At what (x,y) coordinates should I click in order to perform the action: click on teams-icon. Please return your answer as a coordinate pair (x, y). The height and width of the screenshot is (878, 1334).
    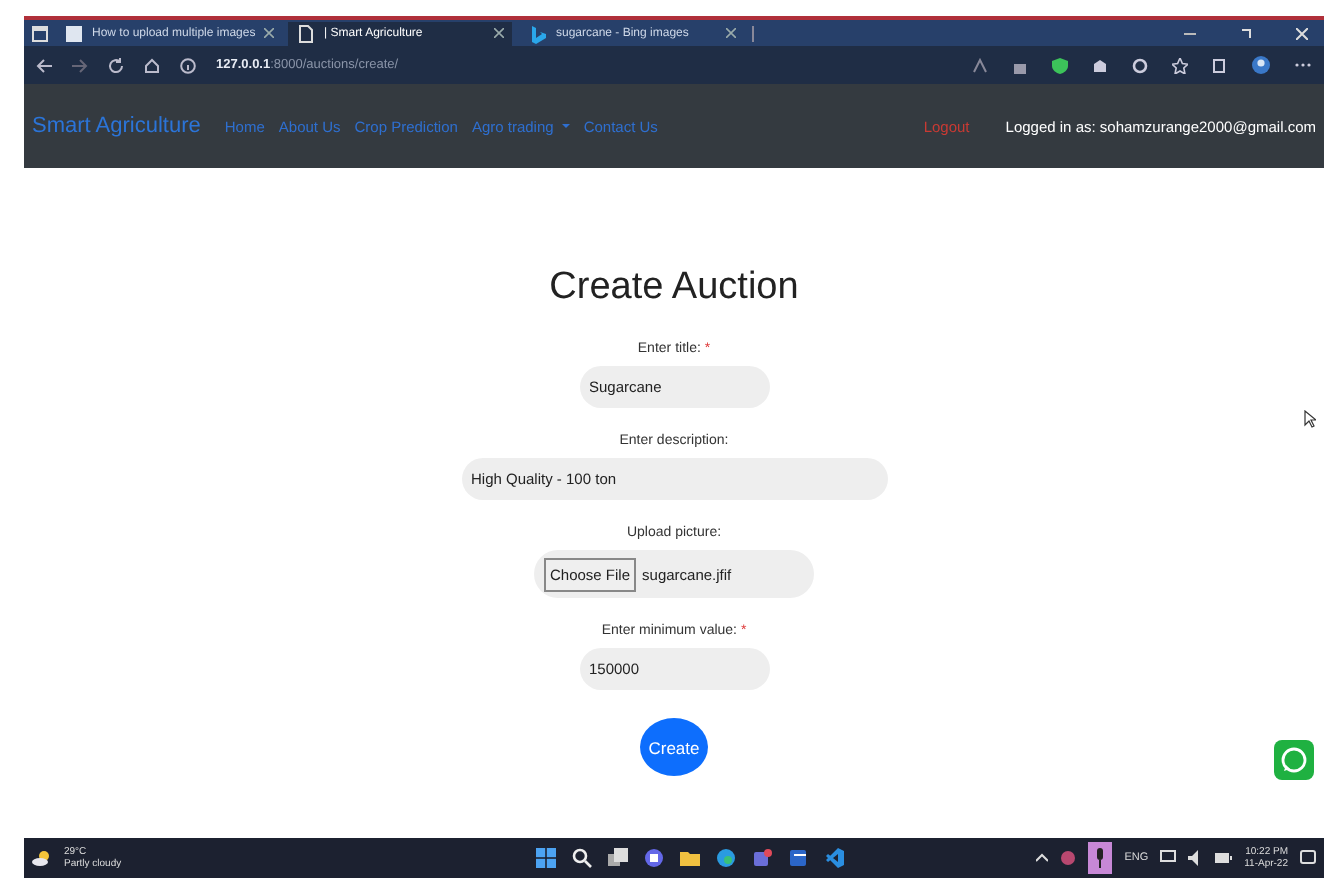
    Looking at the image, I should click on (761, 858).